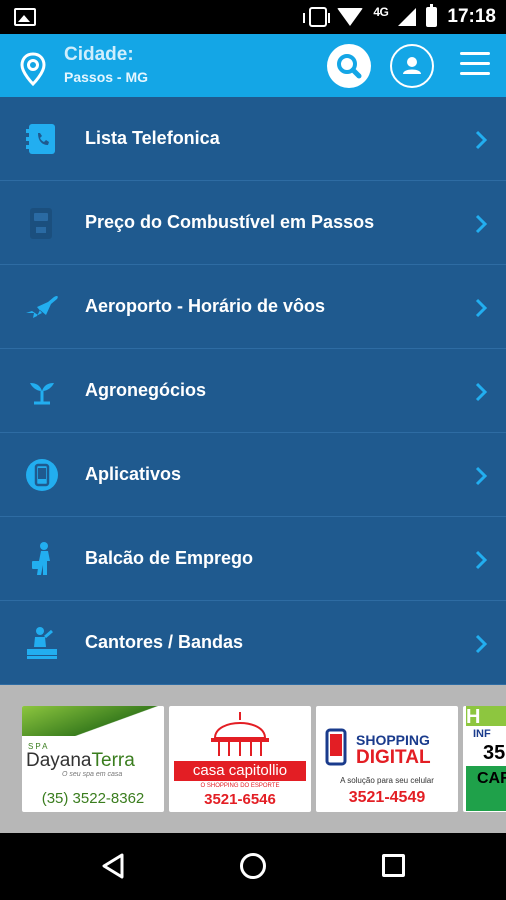 This screenshot has width=506, height=900. Describe the element at coordinates (42, 643) in the screenshot. I see `singer-stage-icon` at that location.